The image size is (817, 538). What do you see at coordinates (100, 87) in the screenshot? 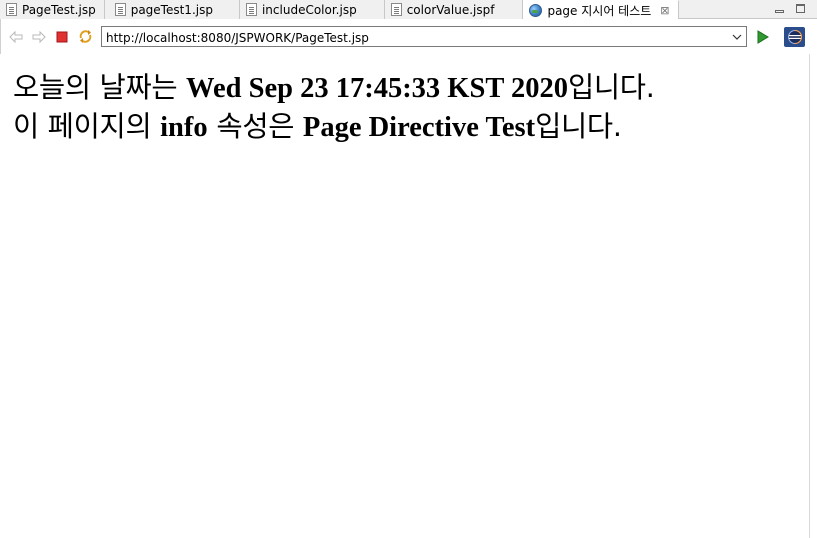
I see `date-line-prefix: 오늘의 날짜는` at bounding box center [100, 87].